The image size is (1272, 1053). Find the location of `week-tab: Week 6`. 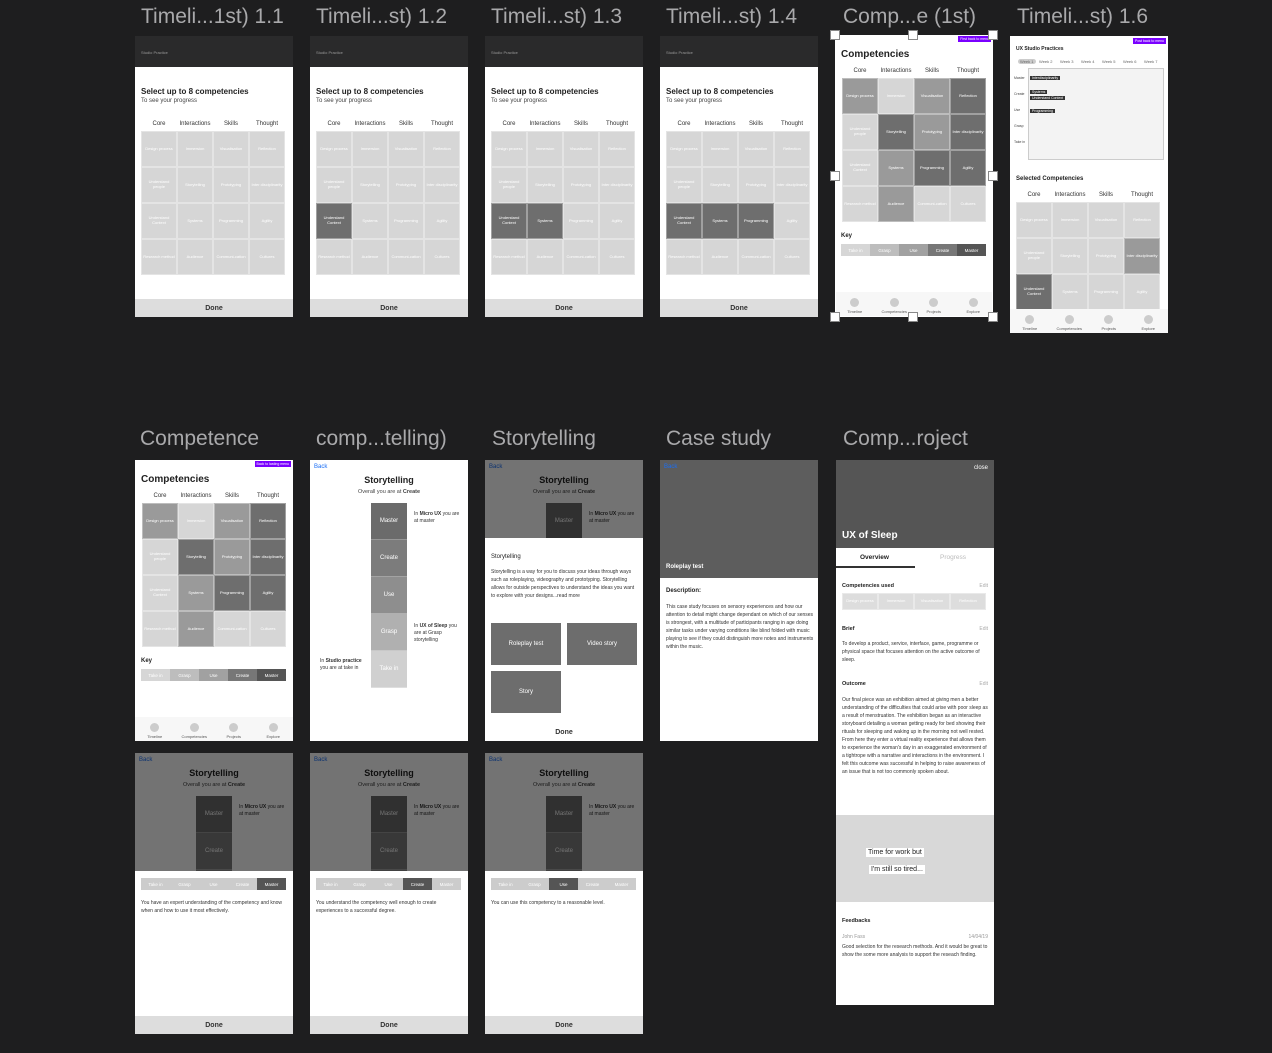

week-tab: Week 6 is located at coordinates (1130, 61).